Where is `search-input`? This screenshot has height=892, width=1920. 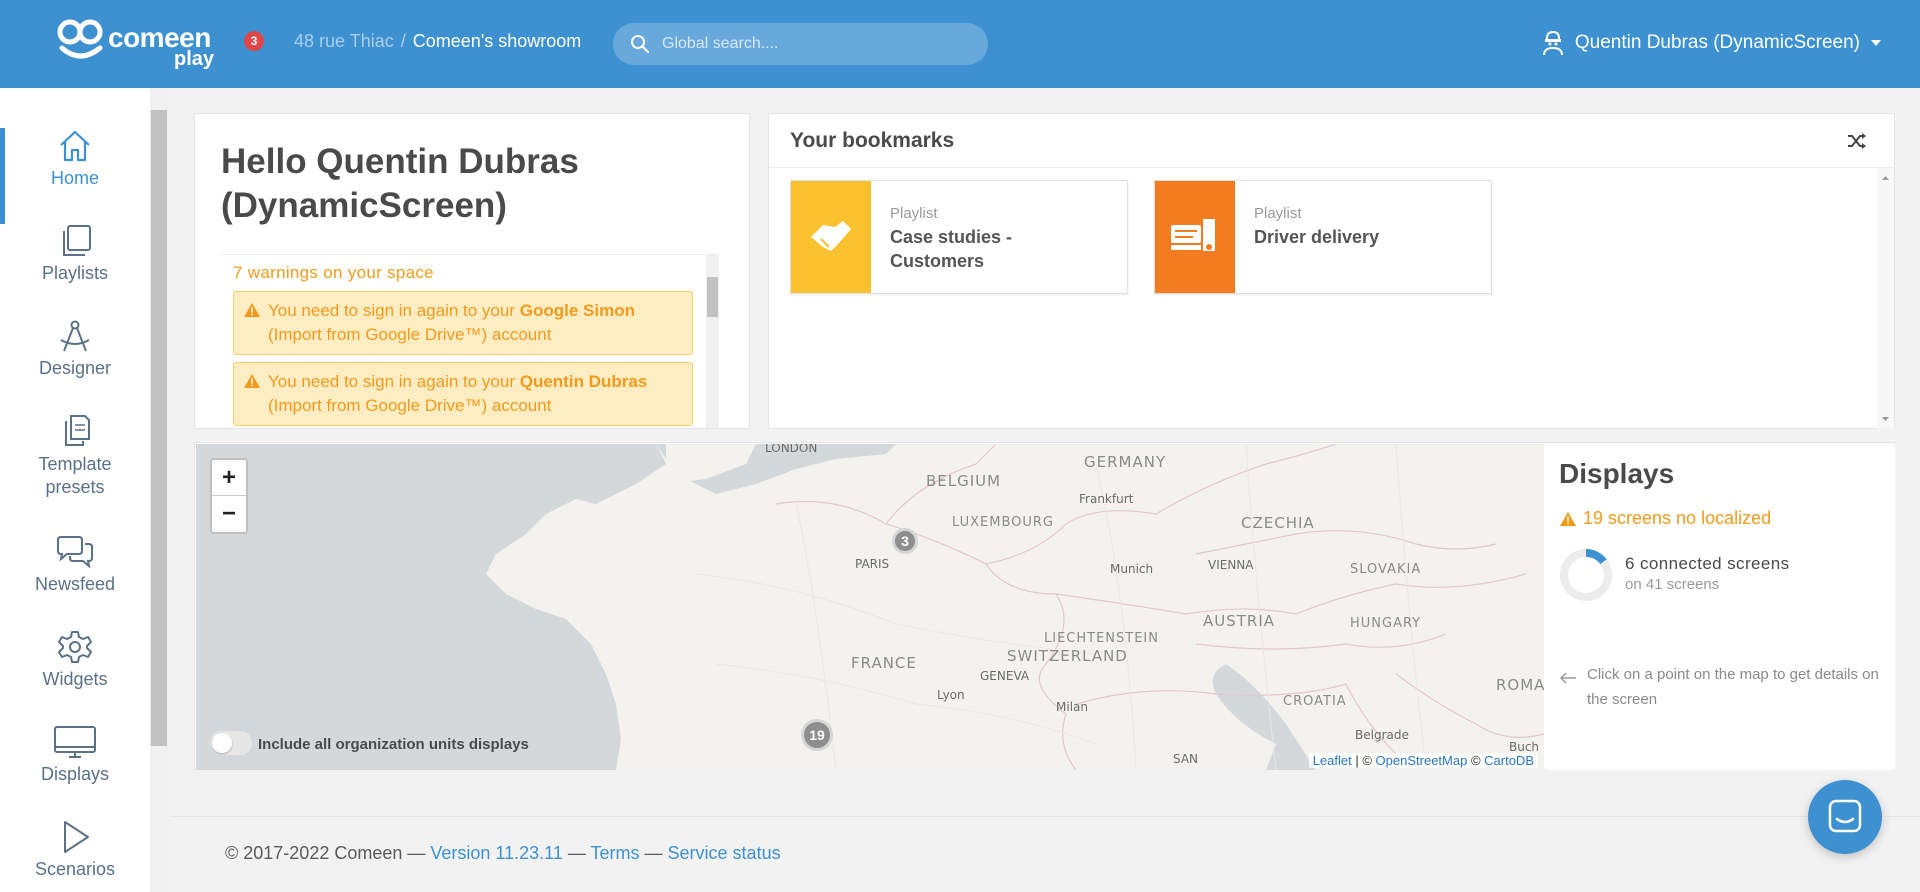 search-input is located at coordinates (817, 44).